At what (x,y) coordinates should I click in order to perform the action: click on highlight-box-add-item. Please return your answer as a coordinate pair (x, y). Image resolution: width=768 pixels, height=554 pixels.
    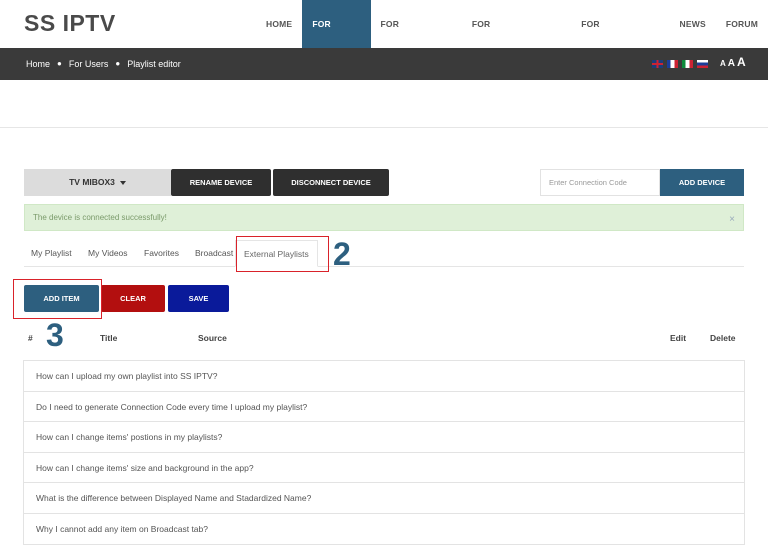
    Looking at the image, I should click on (57, 299).